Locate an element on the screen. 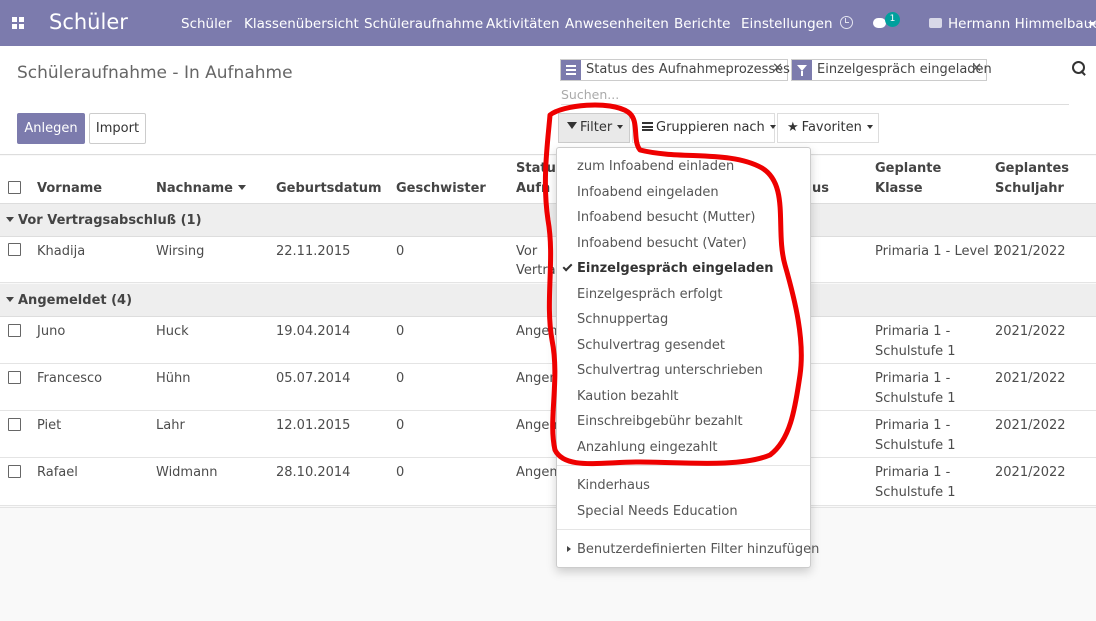 This screenshot has height=621, width=1096. menu-item-berichte: Berichte is located at coordinates (702, 24).